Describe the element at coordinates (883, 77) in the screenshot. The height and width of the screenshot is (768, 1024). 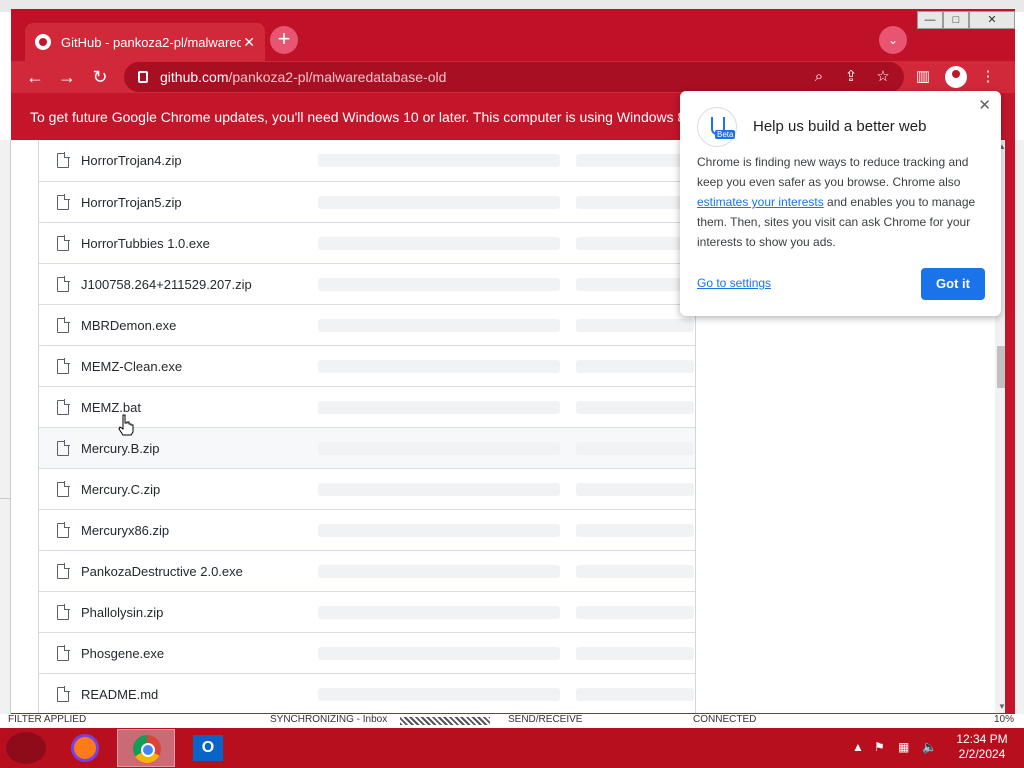
I see `bookmark-star-icon: ☆` at that location.